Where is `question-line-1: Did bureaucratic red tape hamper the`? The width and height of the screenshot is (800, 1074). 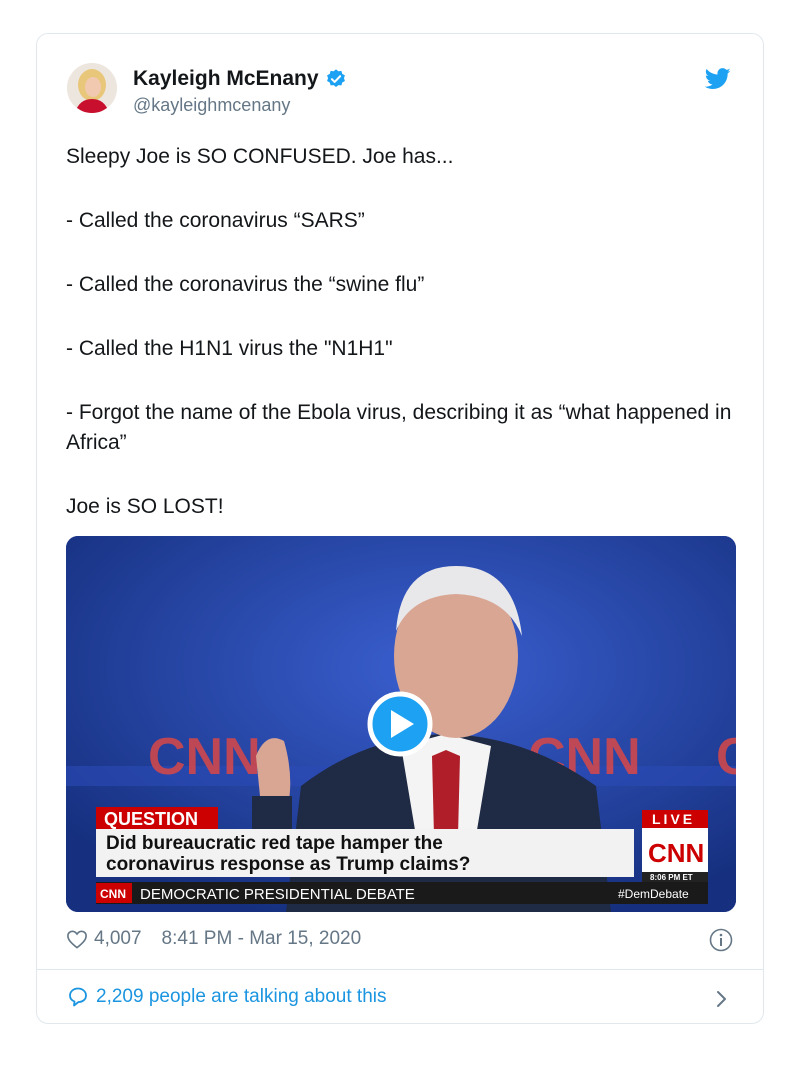
question-line-1: Did bureaucratic red tape hamper the is located at coordinates (274, 843).